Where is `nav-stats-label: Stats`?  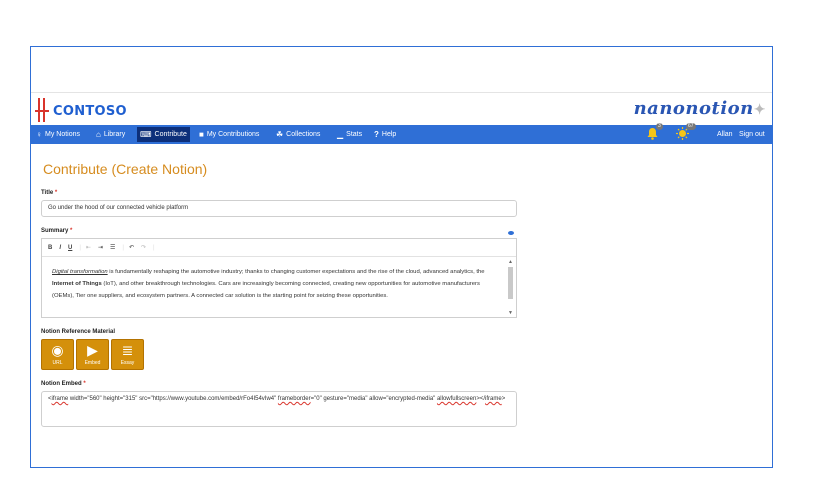 nav-stats-label: Stats is located at coordinates (354, 134).